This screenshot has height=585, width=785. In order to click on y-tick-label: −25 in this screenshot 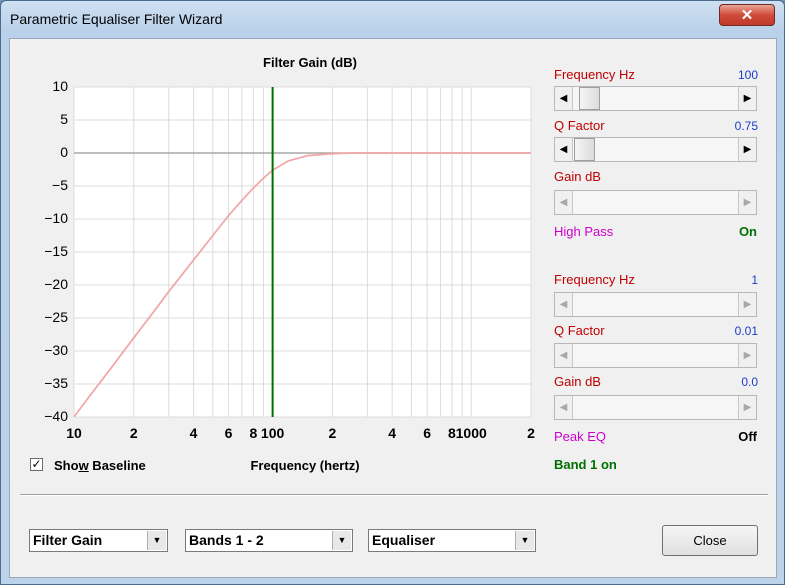, I will do `click(56, 317)`.